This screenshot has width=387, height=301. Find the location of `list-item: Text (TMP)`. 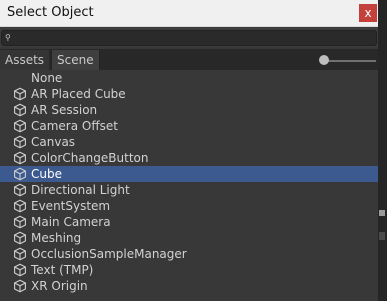

list-item: Text (TMP) is located at coordinates (189, 270).